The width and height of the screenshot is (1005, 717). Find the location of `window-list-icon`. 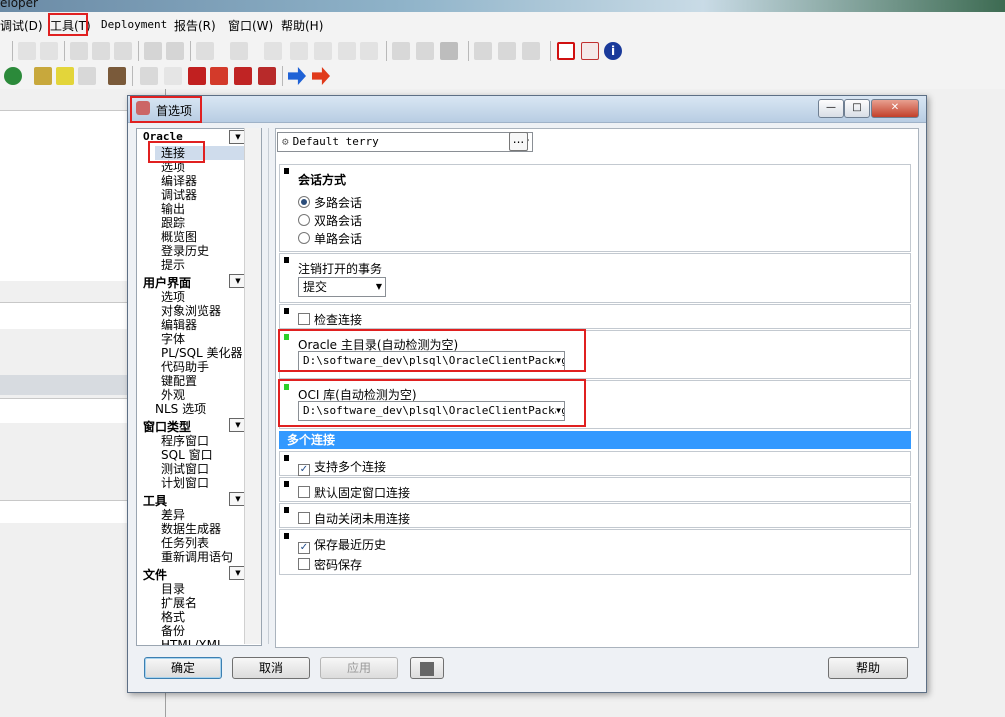

window-list-icon is located at coordinates (483, 51).